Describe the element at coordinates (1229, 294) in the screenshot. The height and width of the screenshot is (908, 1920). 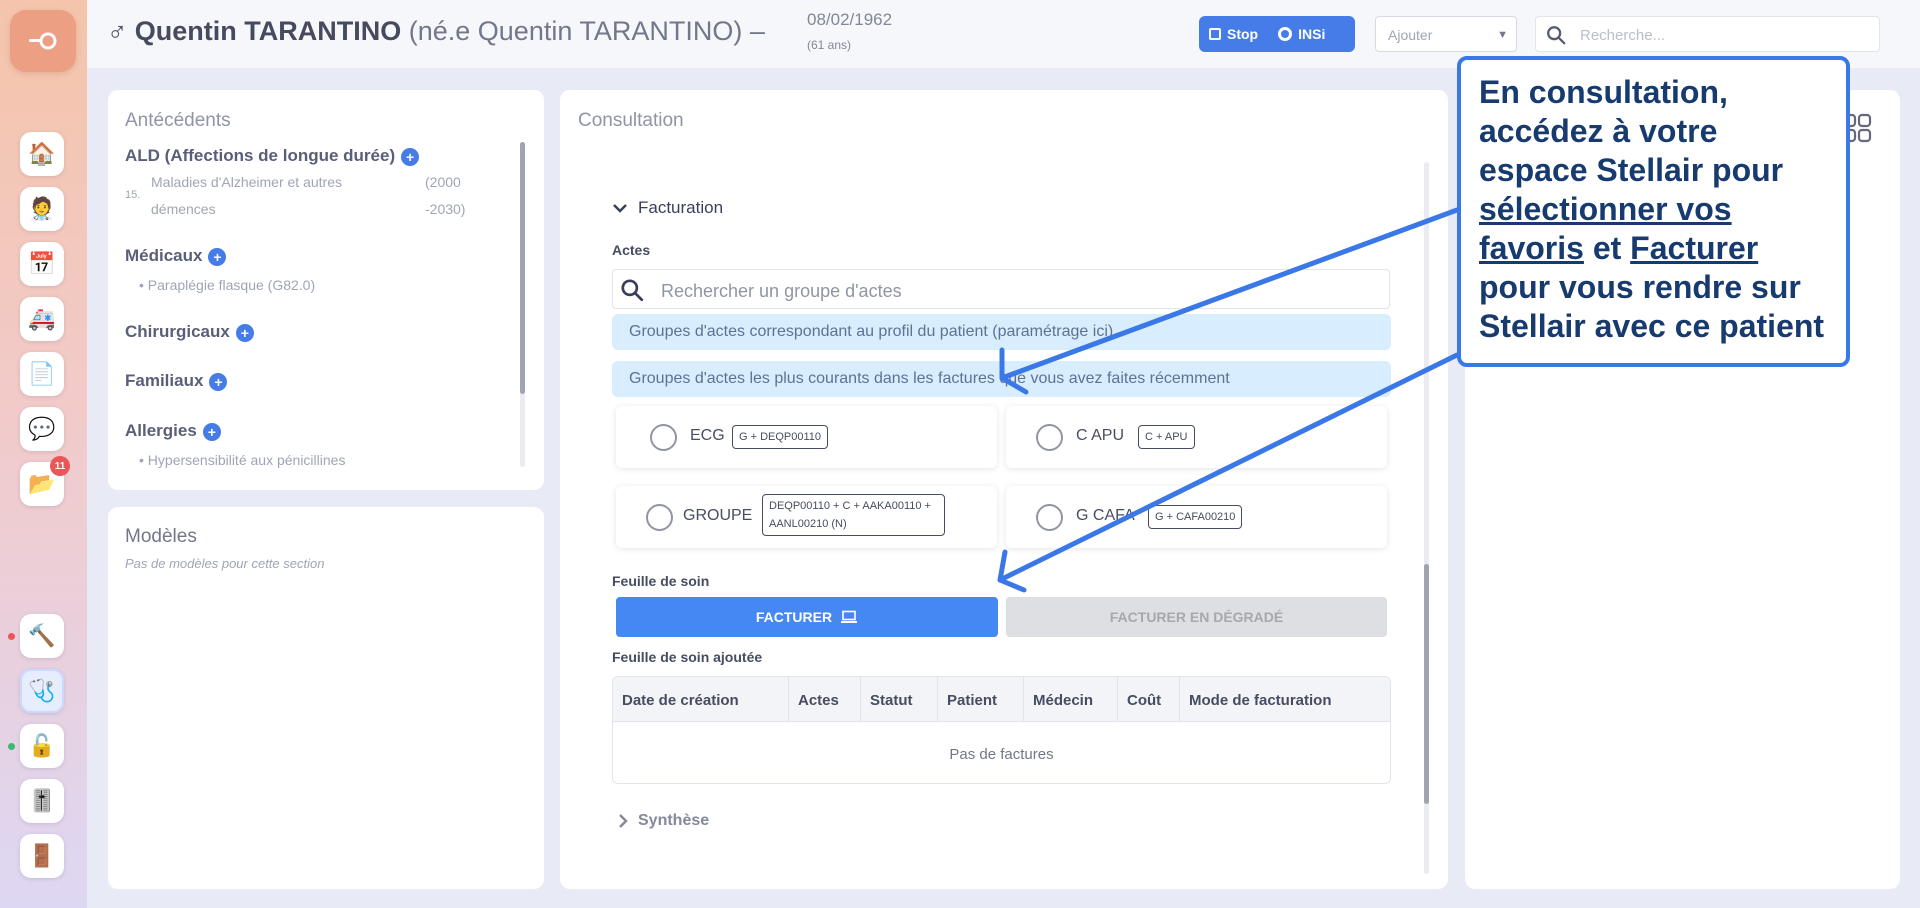
I see `arrow-to-favoris` at that location.